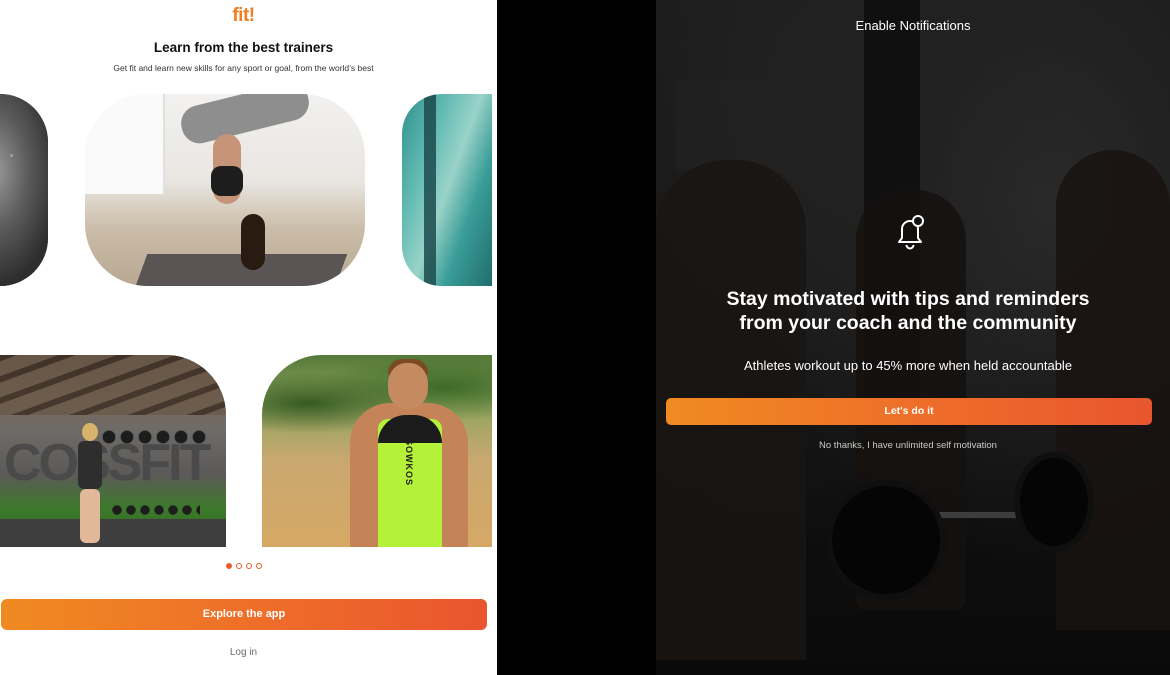 The height and width of the screenshot is (675, 1170). What do you see at coordinates (244, 614) in the screenshot?
I see `explore-app-button: Explore the app` at bounding box center [244, 614].